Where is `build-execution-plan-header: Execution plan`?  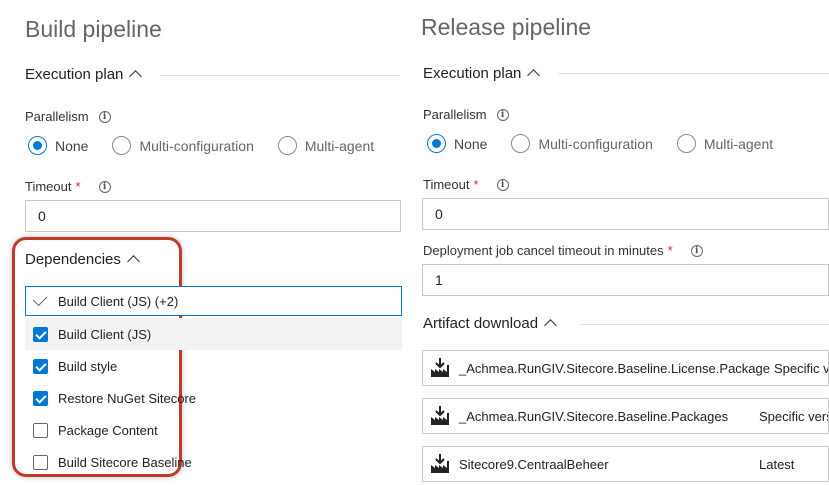
build-execution-plan-header: Execution plan is located at coordinates (84, 74).